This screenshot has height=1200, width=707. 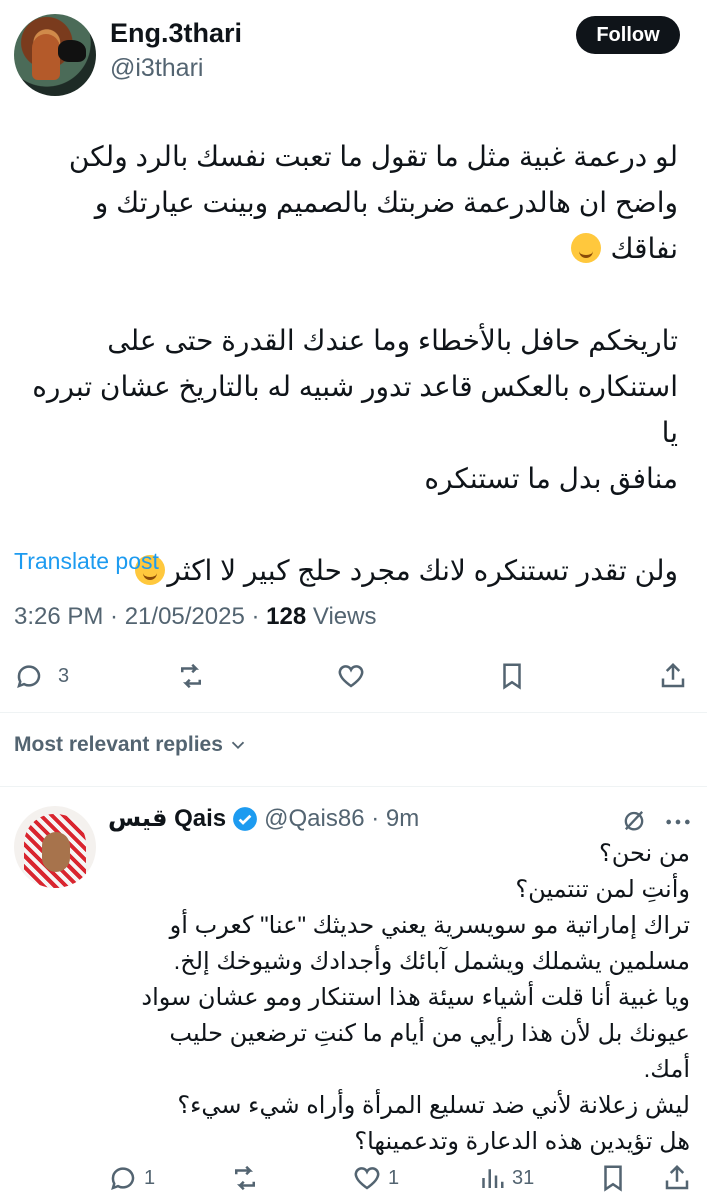 What do you see at coordinates (150, 1177) in the screenshot?
I see `reply-reply-count: 1` at bounding box center [150, 1177].